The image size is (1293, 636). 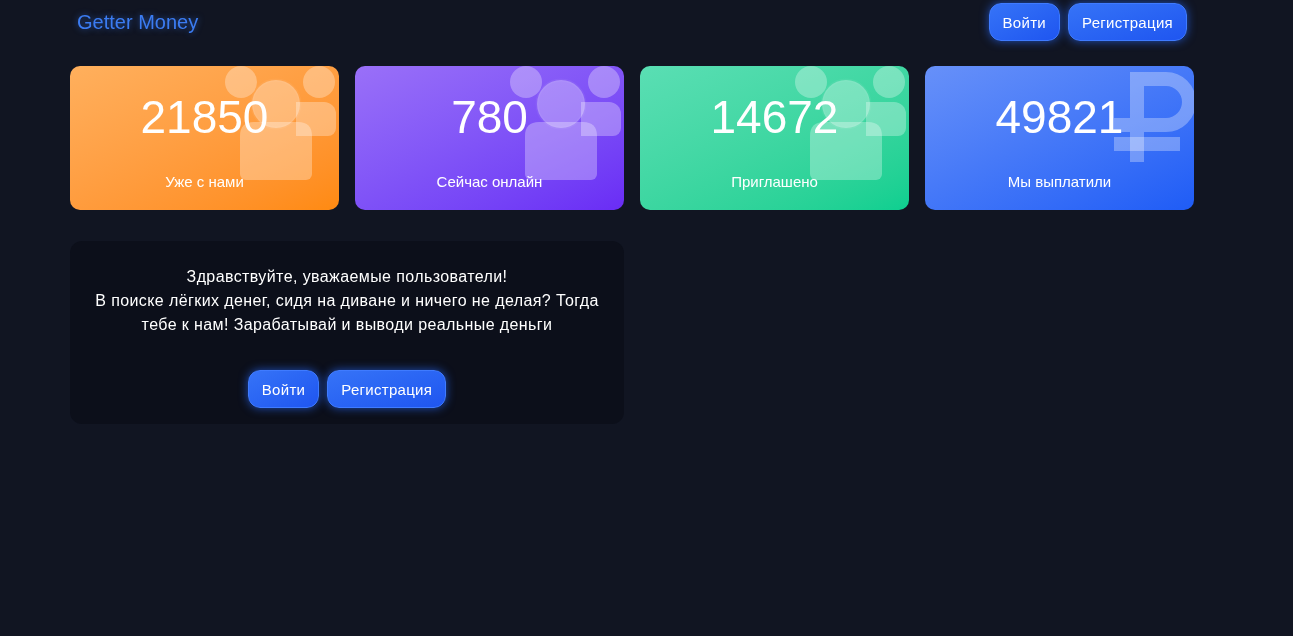 What do you see at coordinates (347, 277) in the screenshot?
I see `welcome-greeting: Здравствуйте, уважаемые пользователи!` at bounding box center [347, 277].